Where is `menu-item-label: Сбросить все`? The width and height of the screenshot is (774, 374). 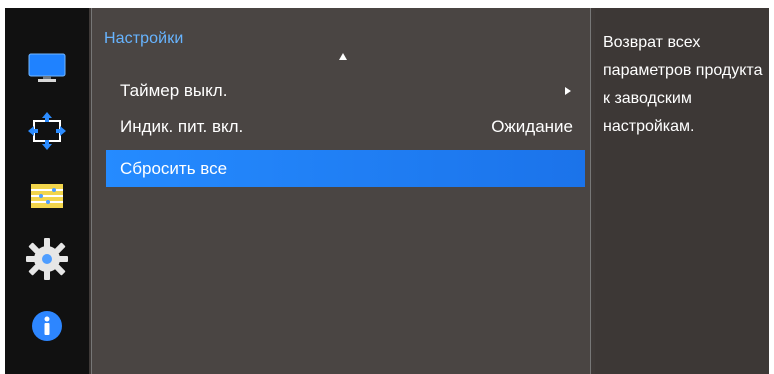 menu-item-label: Сбросить все is located at coordinates (174, 168).